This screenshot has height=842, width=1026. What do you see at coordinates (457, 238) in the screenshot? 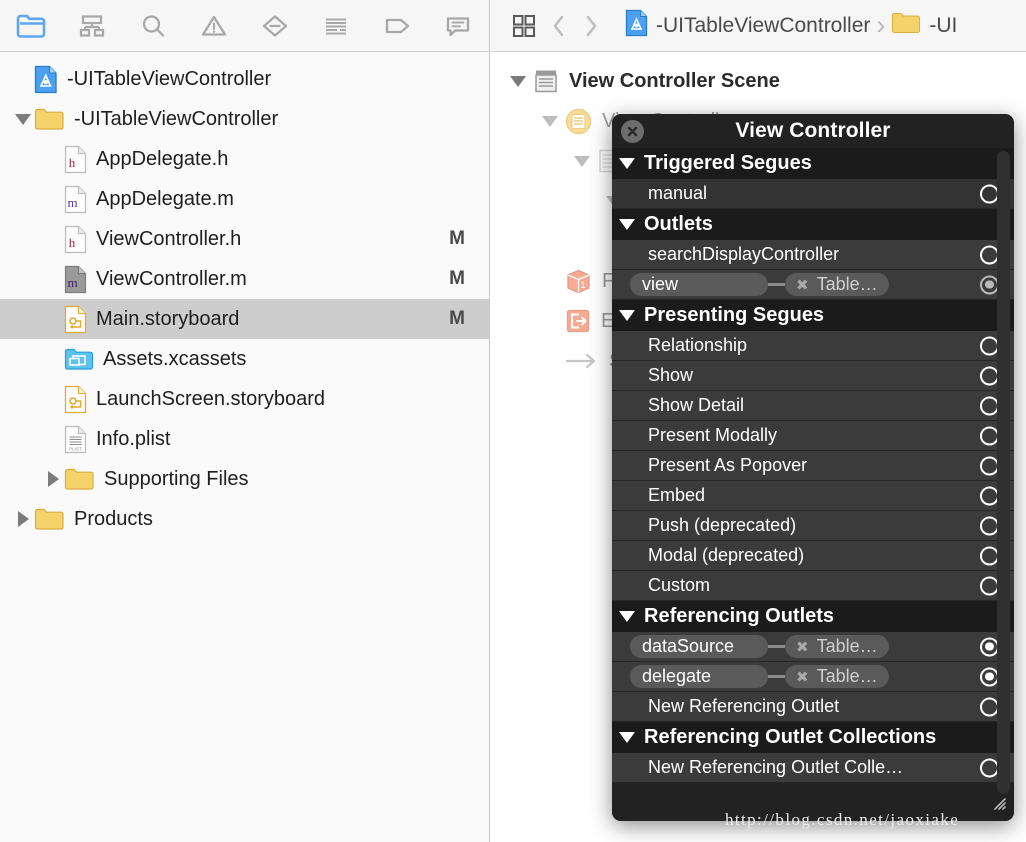
I see `scm-status-badge: M` at bounding box center [457, 238].